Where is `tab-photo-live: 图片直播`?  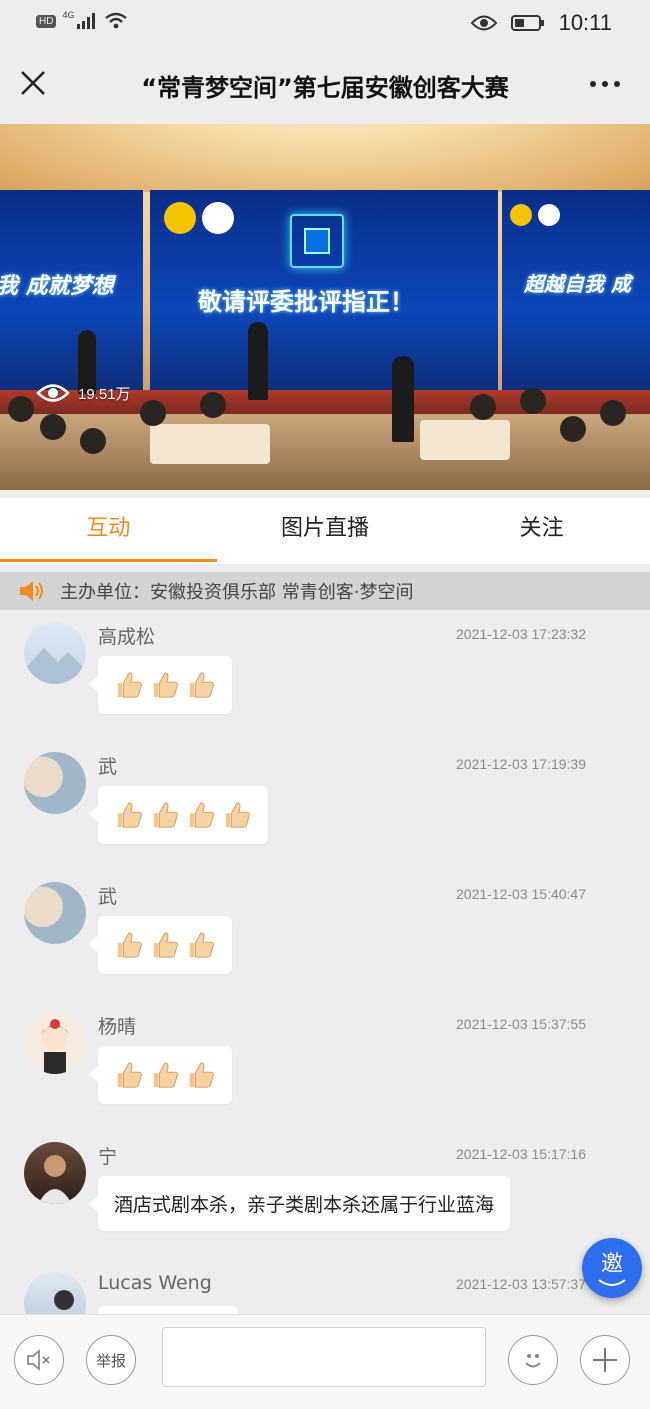
tab-photo-live: 图片直播 is located at coordinates (325, 531).